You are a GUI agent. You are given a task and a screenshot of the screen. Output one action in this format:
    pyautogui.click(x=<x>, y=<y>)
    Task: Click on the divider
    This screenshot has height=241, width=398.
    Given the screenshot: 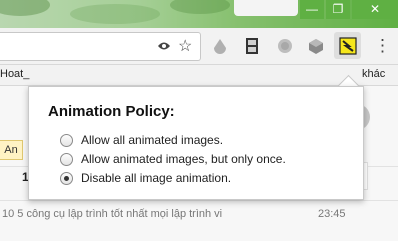 What is the action you would take?
    pyautogui.click(x=199, y=200)
    